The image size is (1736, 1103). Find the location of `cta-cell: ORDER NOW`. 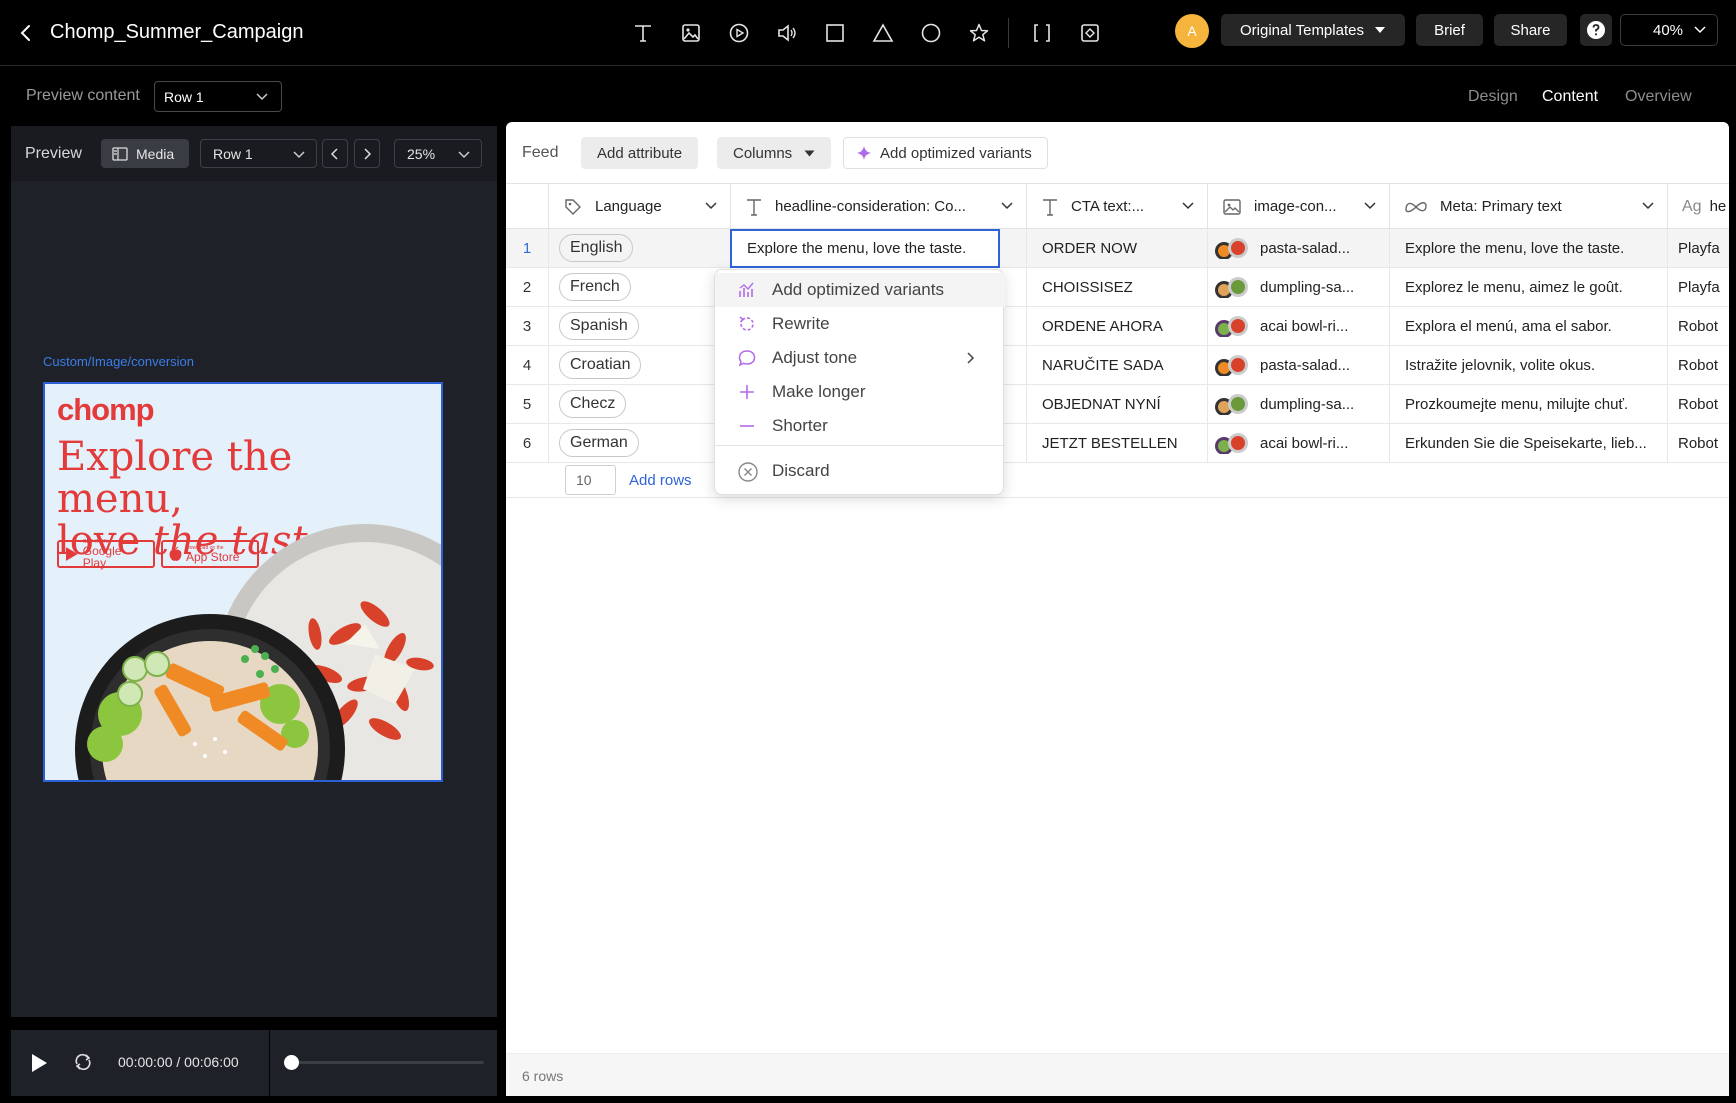

cta-cell: ORDER NOW is located at coordinates (1116, 248).